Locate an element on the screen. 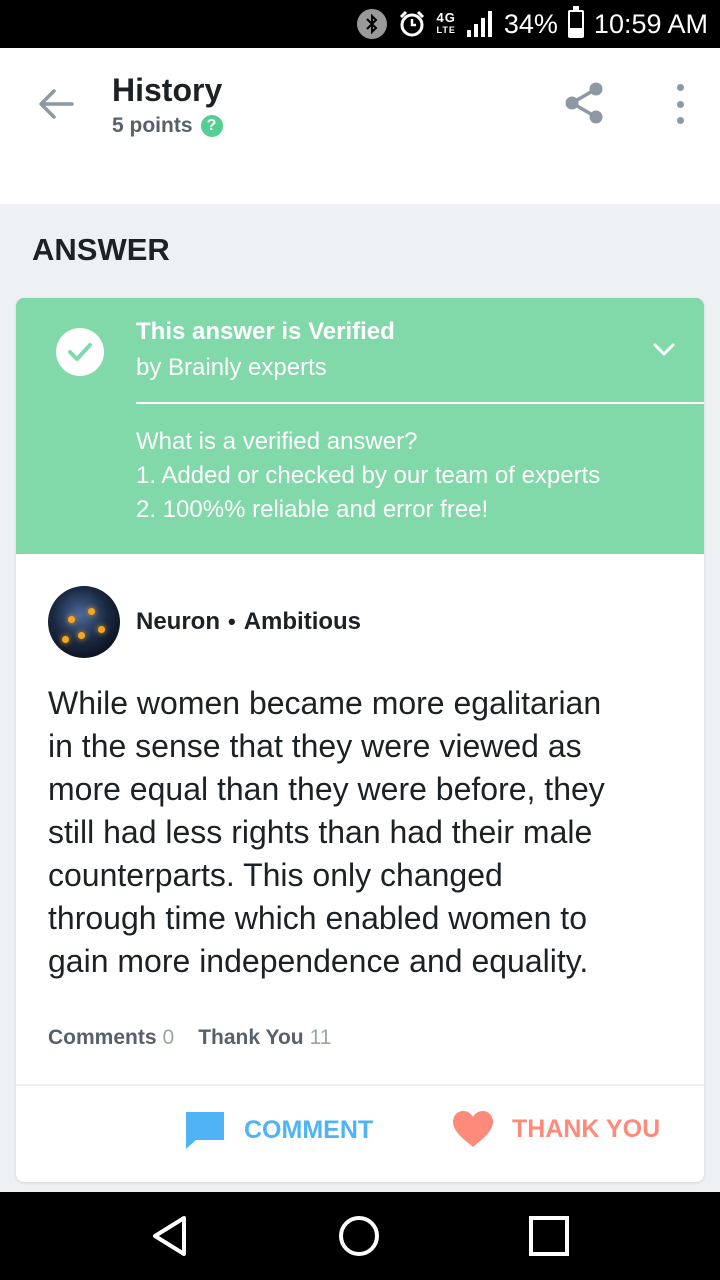 This screenshot has height=1280, width=720. comment-bubble-icon is located at coordinates (205, 1130).